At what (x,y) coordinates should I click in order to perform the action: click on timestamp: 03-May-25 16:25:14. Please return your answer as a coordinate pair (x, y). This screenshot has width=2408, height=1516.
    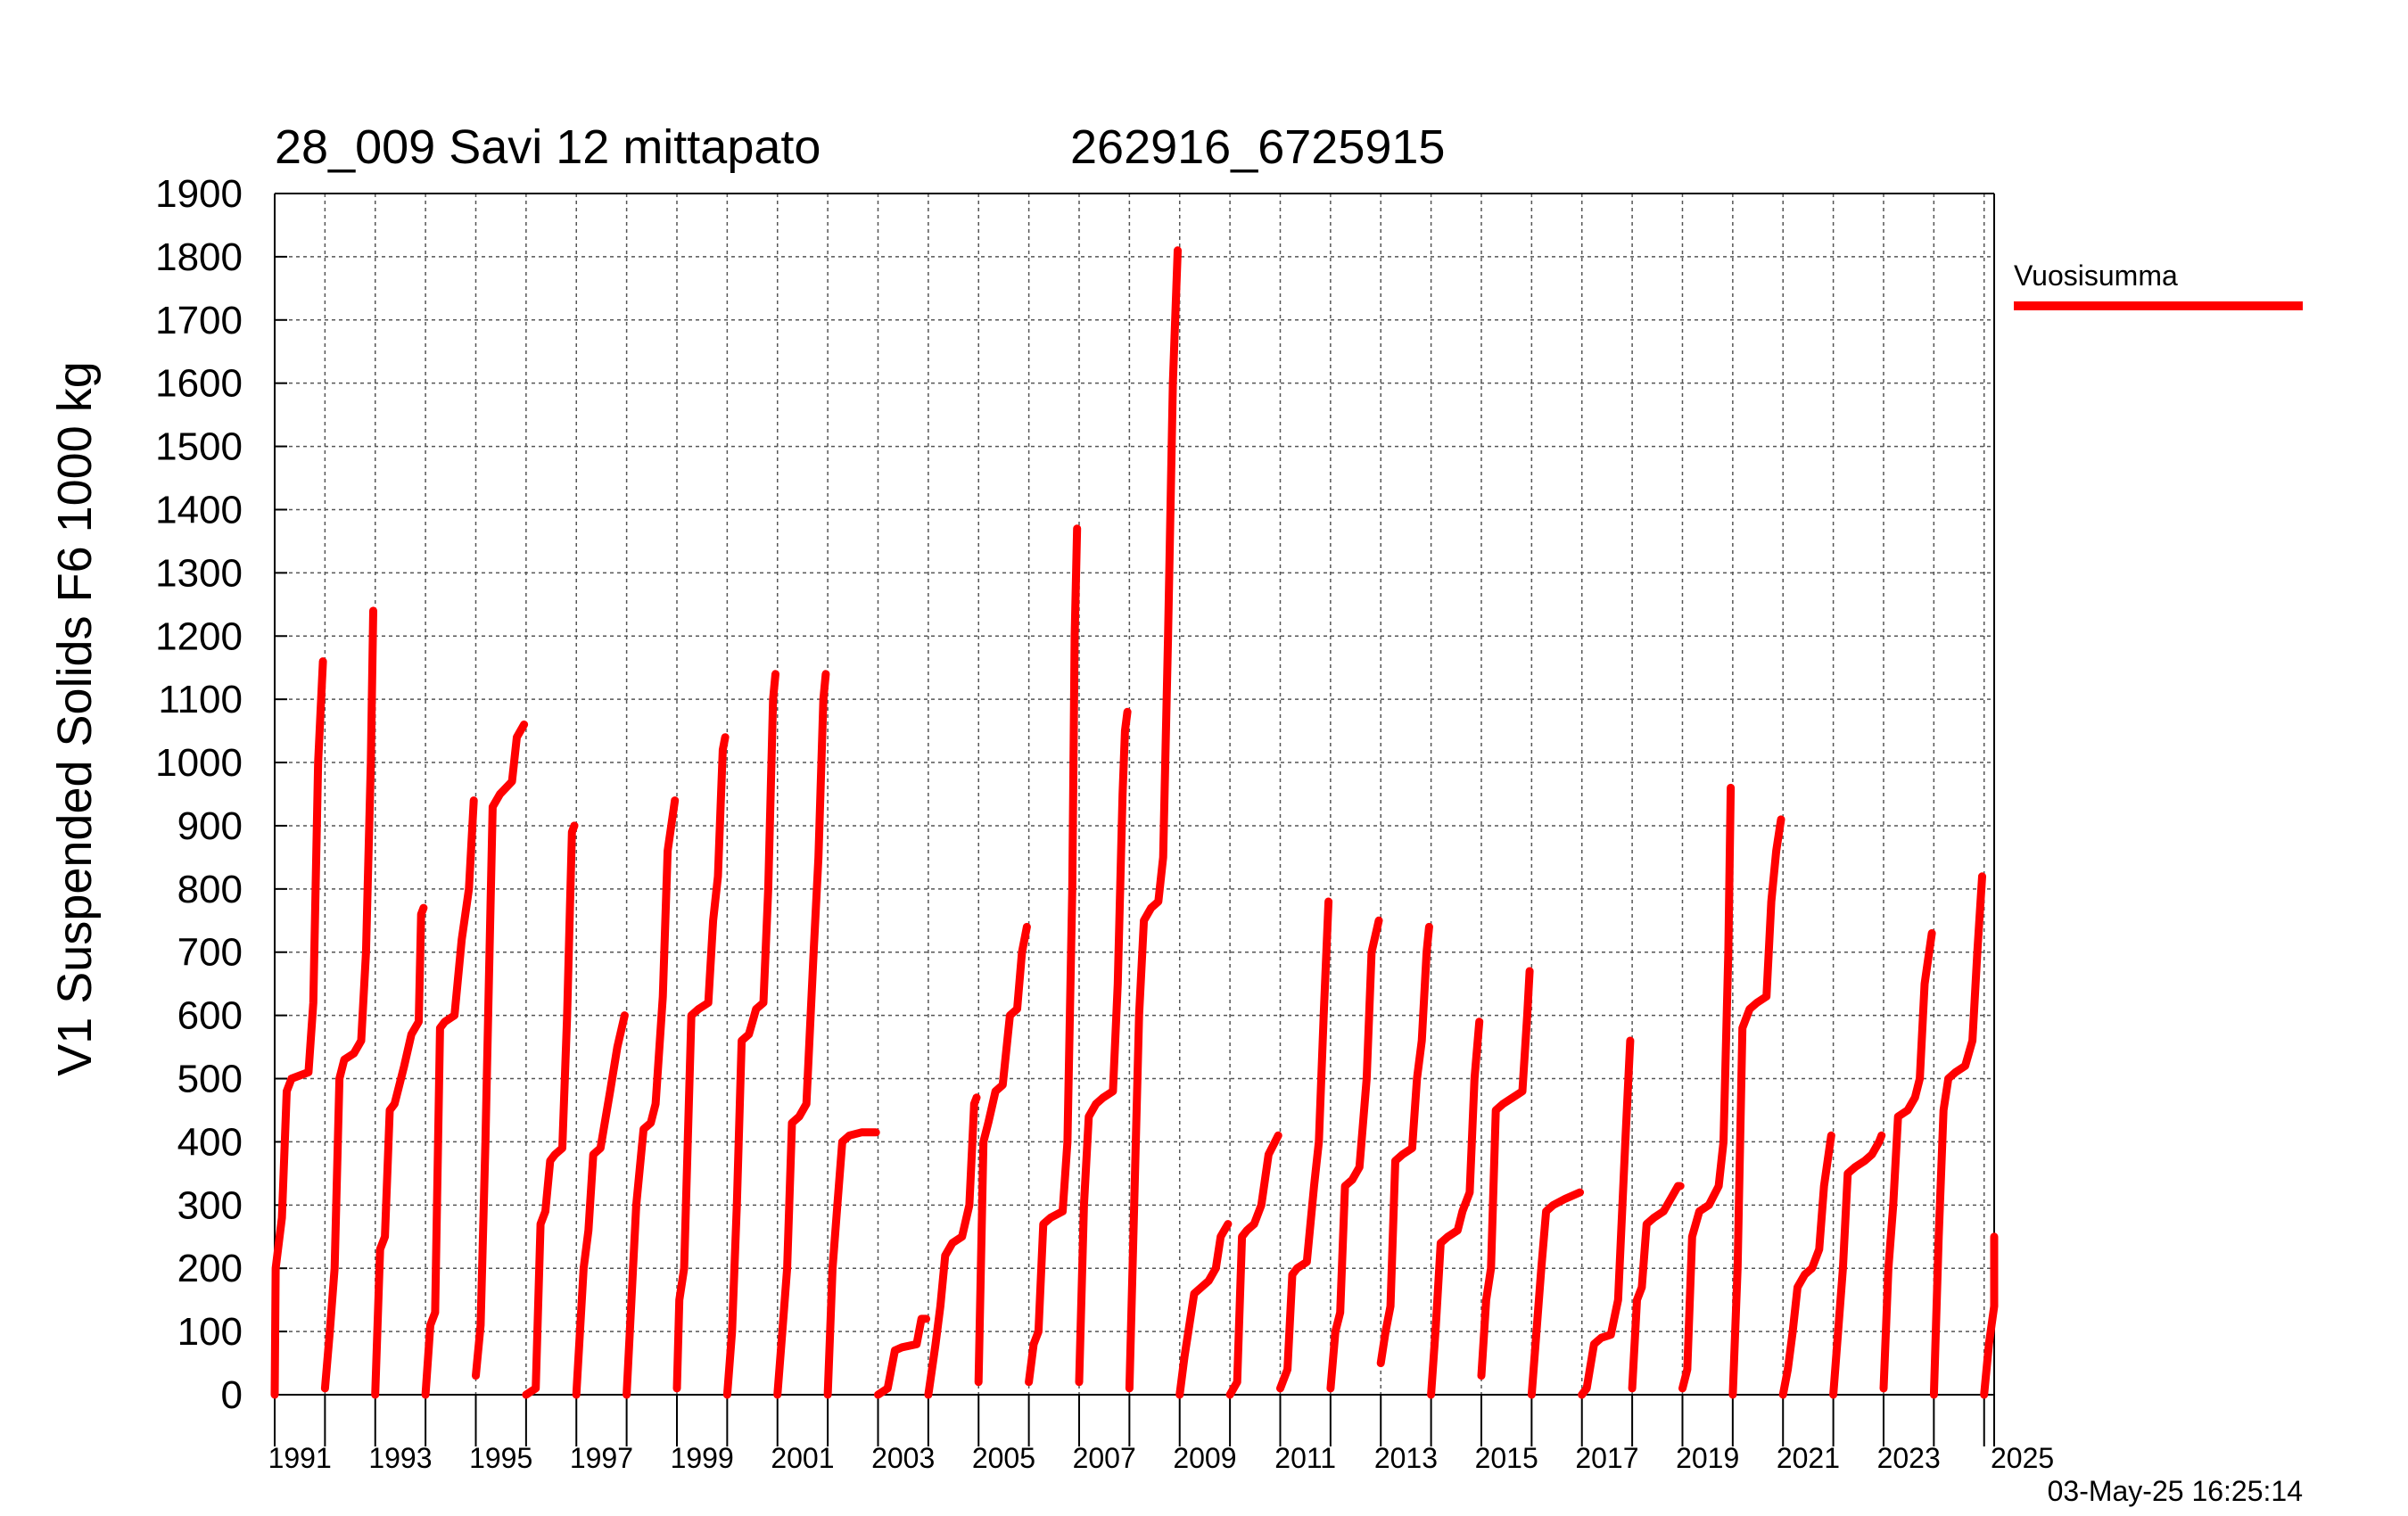
    Looking at the image, I should click on (2175, 1491).